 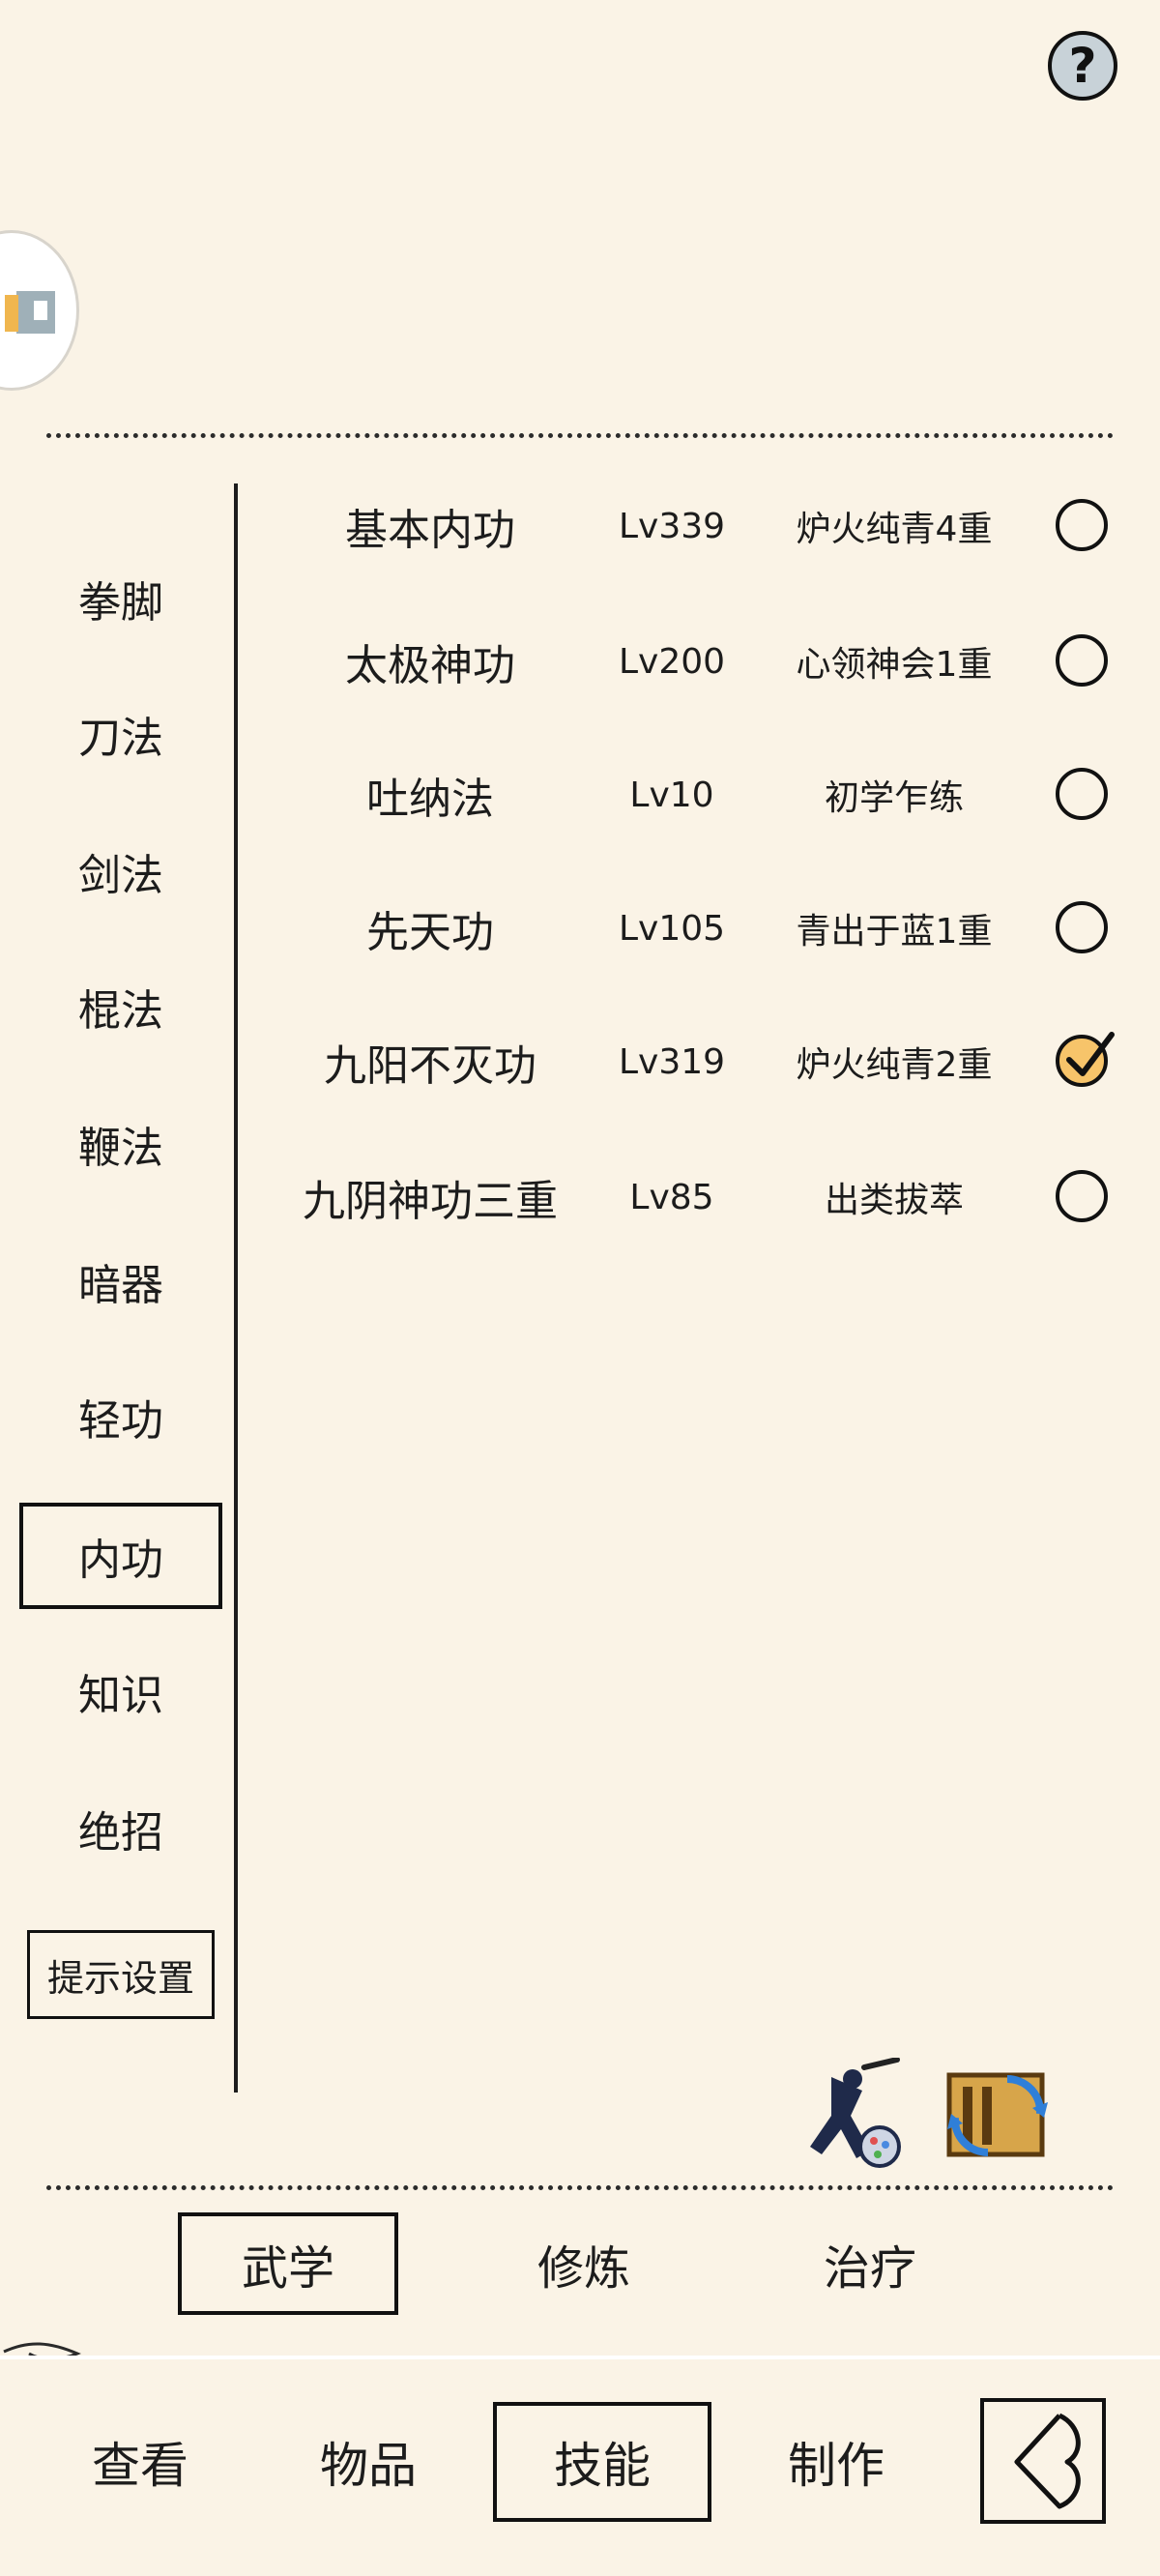 I want to click on help-button: ?, so click(x=1083, y=66).